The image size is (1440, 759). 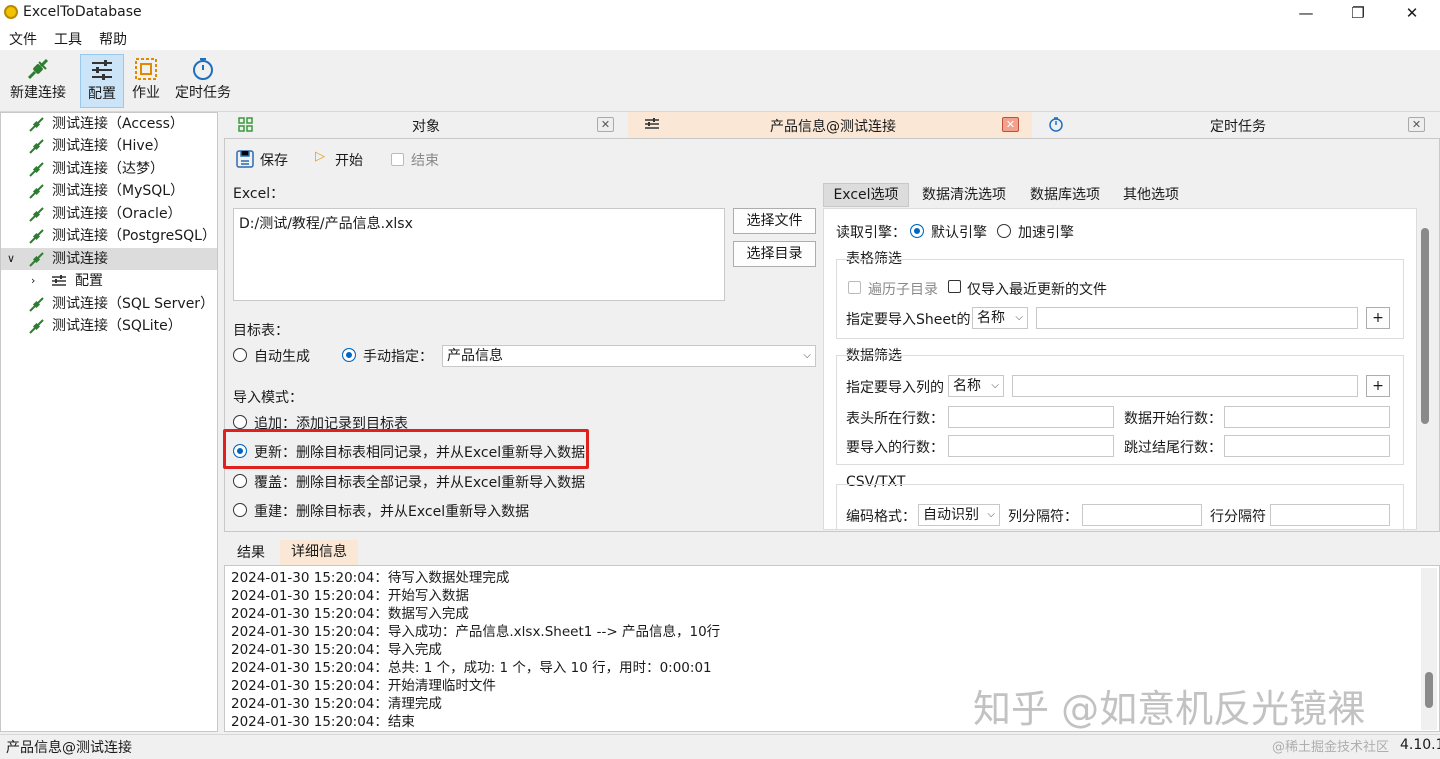 I want to click on menu-help: 帮助, so click(x=113, y=39).